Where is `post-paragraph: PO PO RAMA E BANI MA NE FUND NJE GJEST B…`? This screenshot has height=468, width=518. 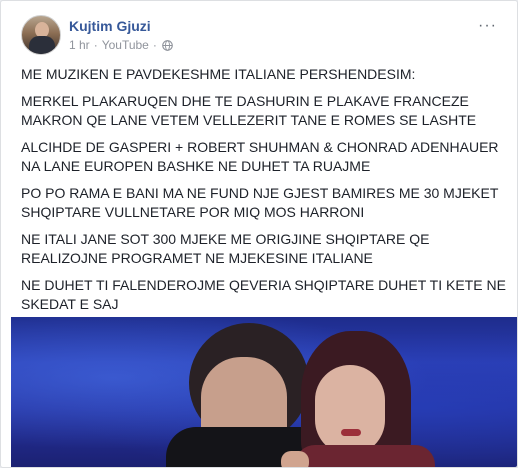
post-paragraph: PO PO RAMA E BANI MA NE FUND NJE GJEST B… is located at coordinates (260, 202).